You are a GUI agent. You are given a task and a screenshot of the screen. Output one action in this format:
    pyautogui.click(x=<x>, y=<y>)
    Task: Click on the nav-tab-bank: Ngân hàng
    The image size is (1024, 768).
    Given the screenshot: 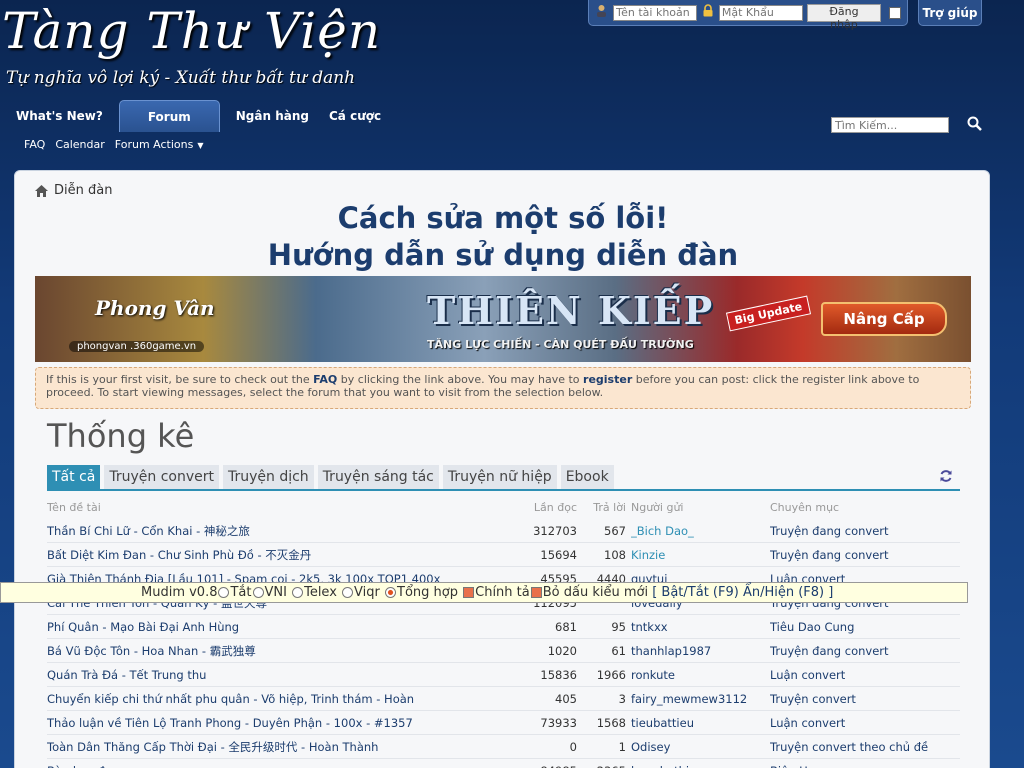 What is the action you would take?
    pyautogui.click(x=272, y=116)
    